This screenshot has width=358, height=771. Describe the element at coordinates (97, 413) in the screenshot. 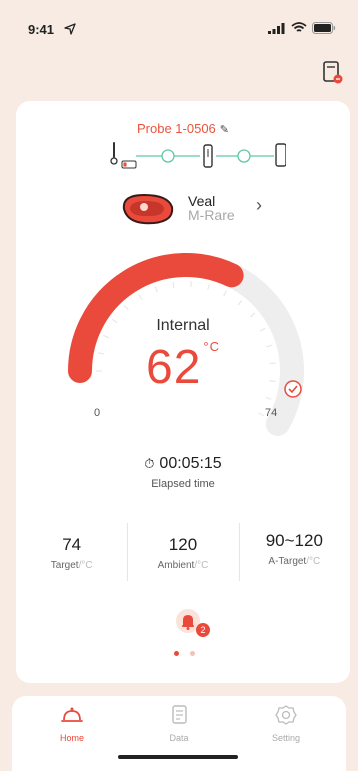

I see `gauge-min: 0` at that location.